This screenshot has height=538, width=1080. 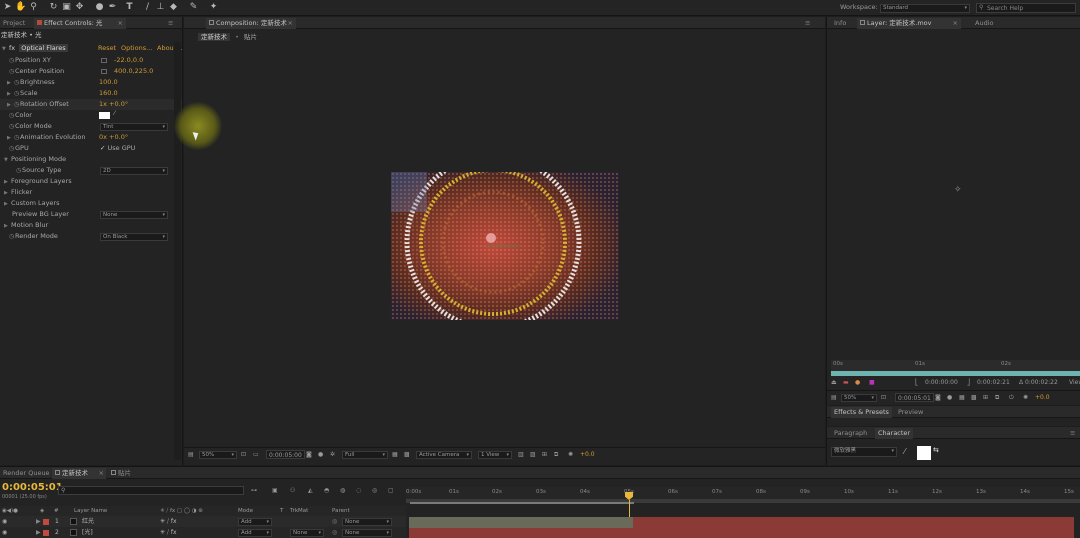 I want to click on magnification-select: 50%, so click(x=218, y=455).